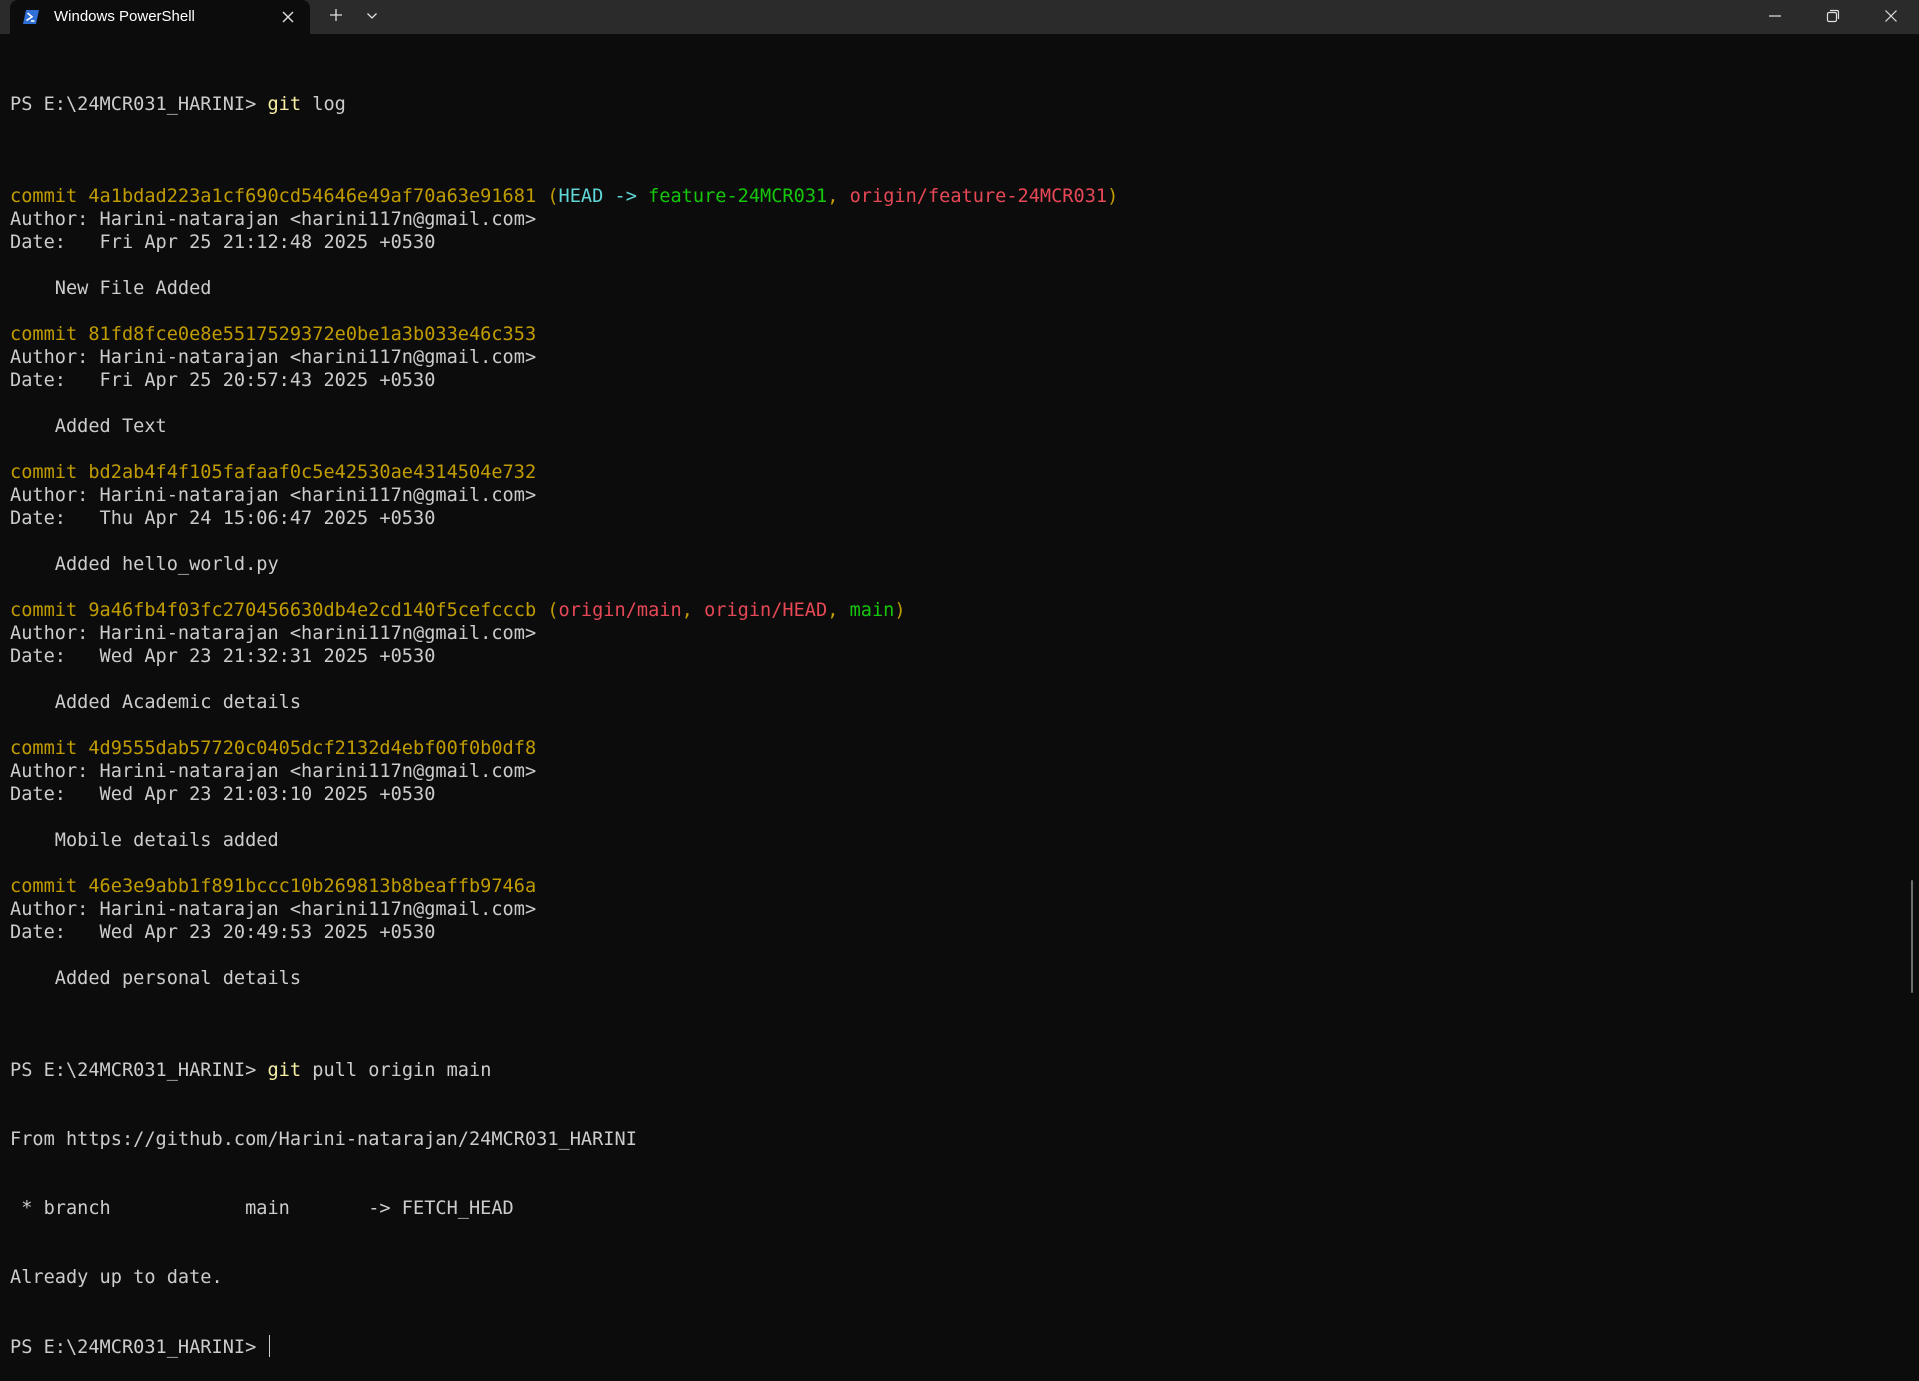 This screenshot has height=1381, width=1919. I want to click on plus-icon, so click(336, 17).